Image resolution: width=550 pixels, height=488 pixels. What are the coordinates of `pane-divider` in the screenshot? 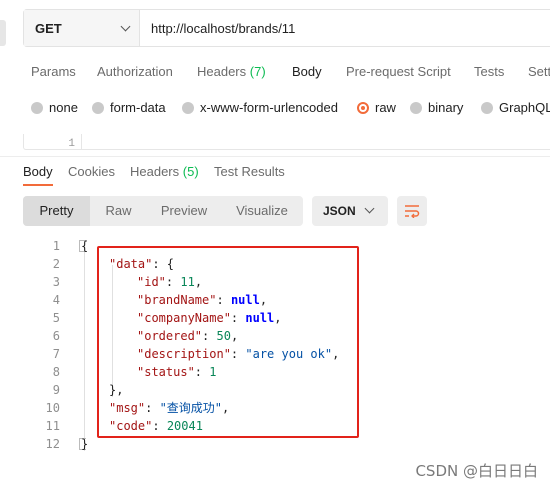 It's located at (275, 156).